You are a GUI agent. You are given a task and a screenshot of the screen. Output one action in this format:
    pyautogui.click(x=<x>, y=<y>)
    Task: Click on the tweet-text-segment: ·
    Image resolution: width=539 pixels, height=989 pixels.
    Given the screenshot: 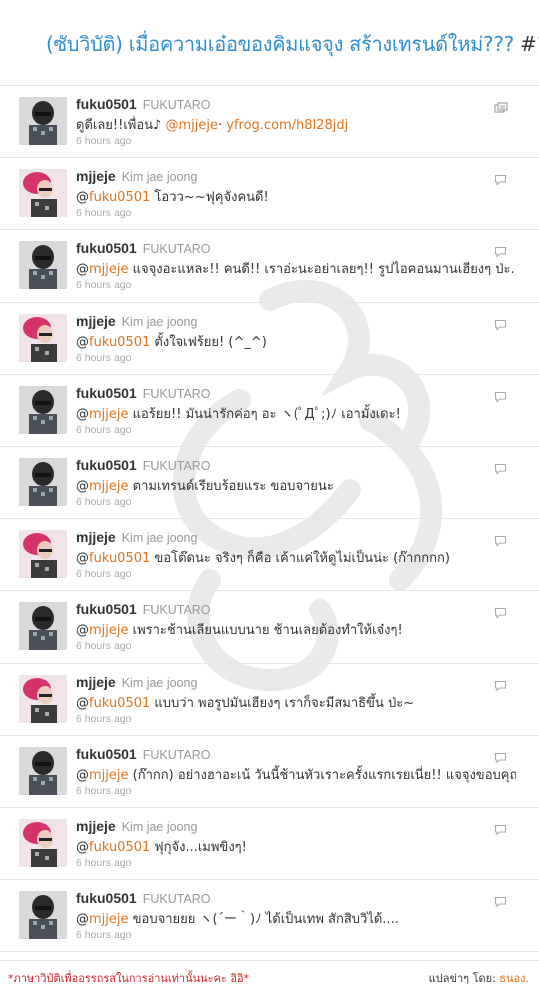 What is the action you would take?
    pyautogui.click(x=222, y=125)
    